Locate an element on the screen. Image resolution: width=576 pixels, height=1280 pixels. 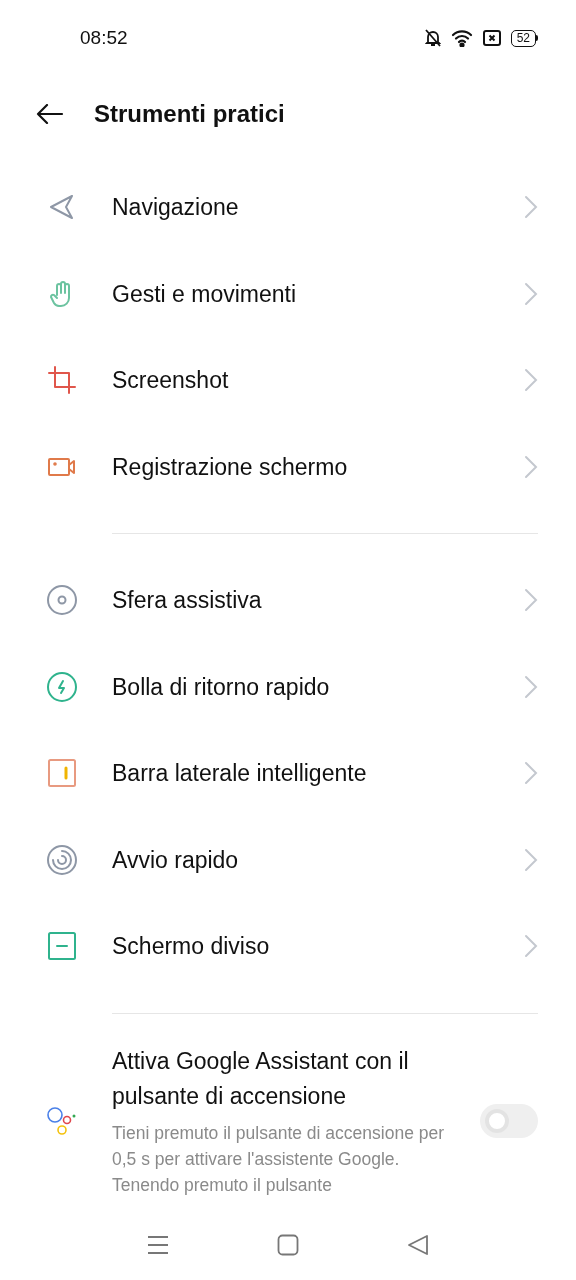
page-title: Strumenti pratici is located at coordinates (189, 114).